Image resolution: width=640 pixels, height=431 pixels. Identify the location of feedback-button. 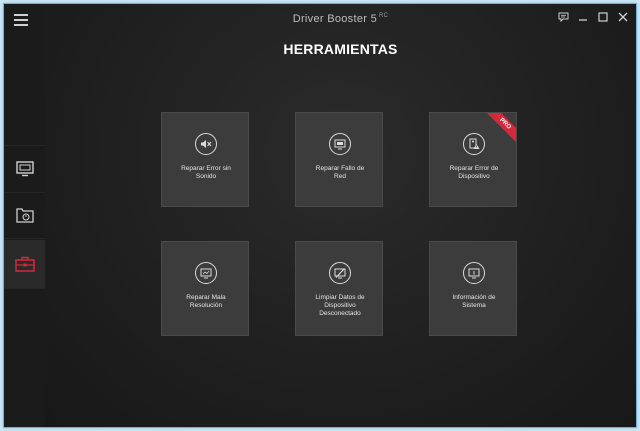
(563, 17).